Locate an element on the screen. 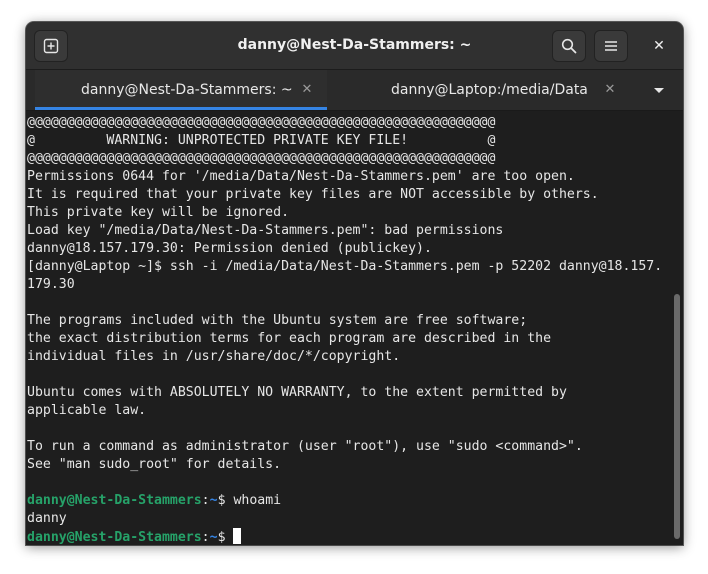  chevron-down-icon is located at coordinates (659, 90).